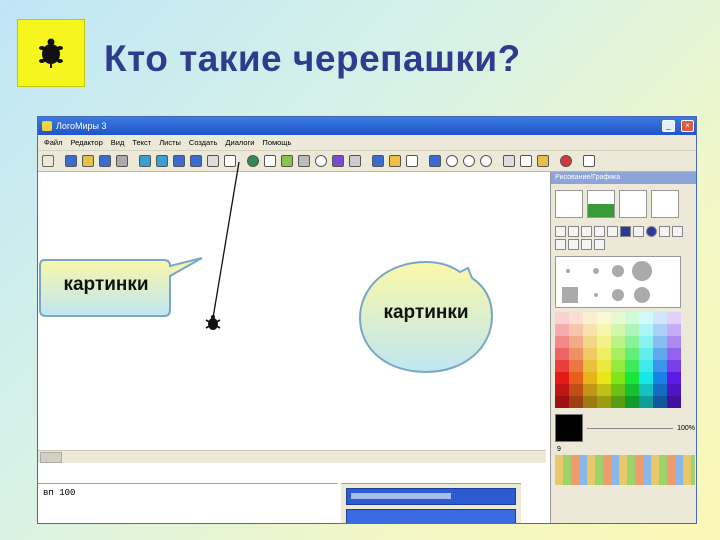 The height and width of the screenshot is (540, 720). Describe the element at coordinates (70, 161) in the screenshot. I see `new-icon` at that location.